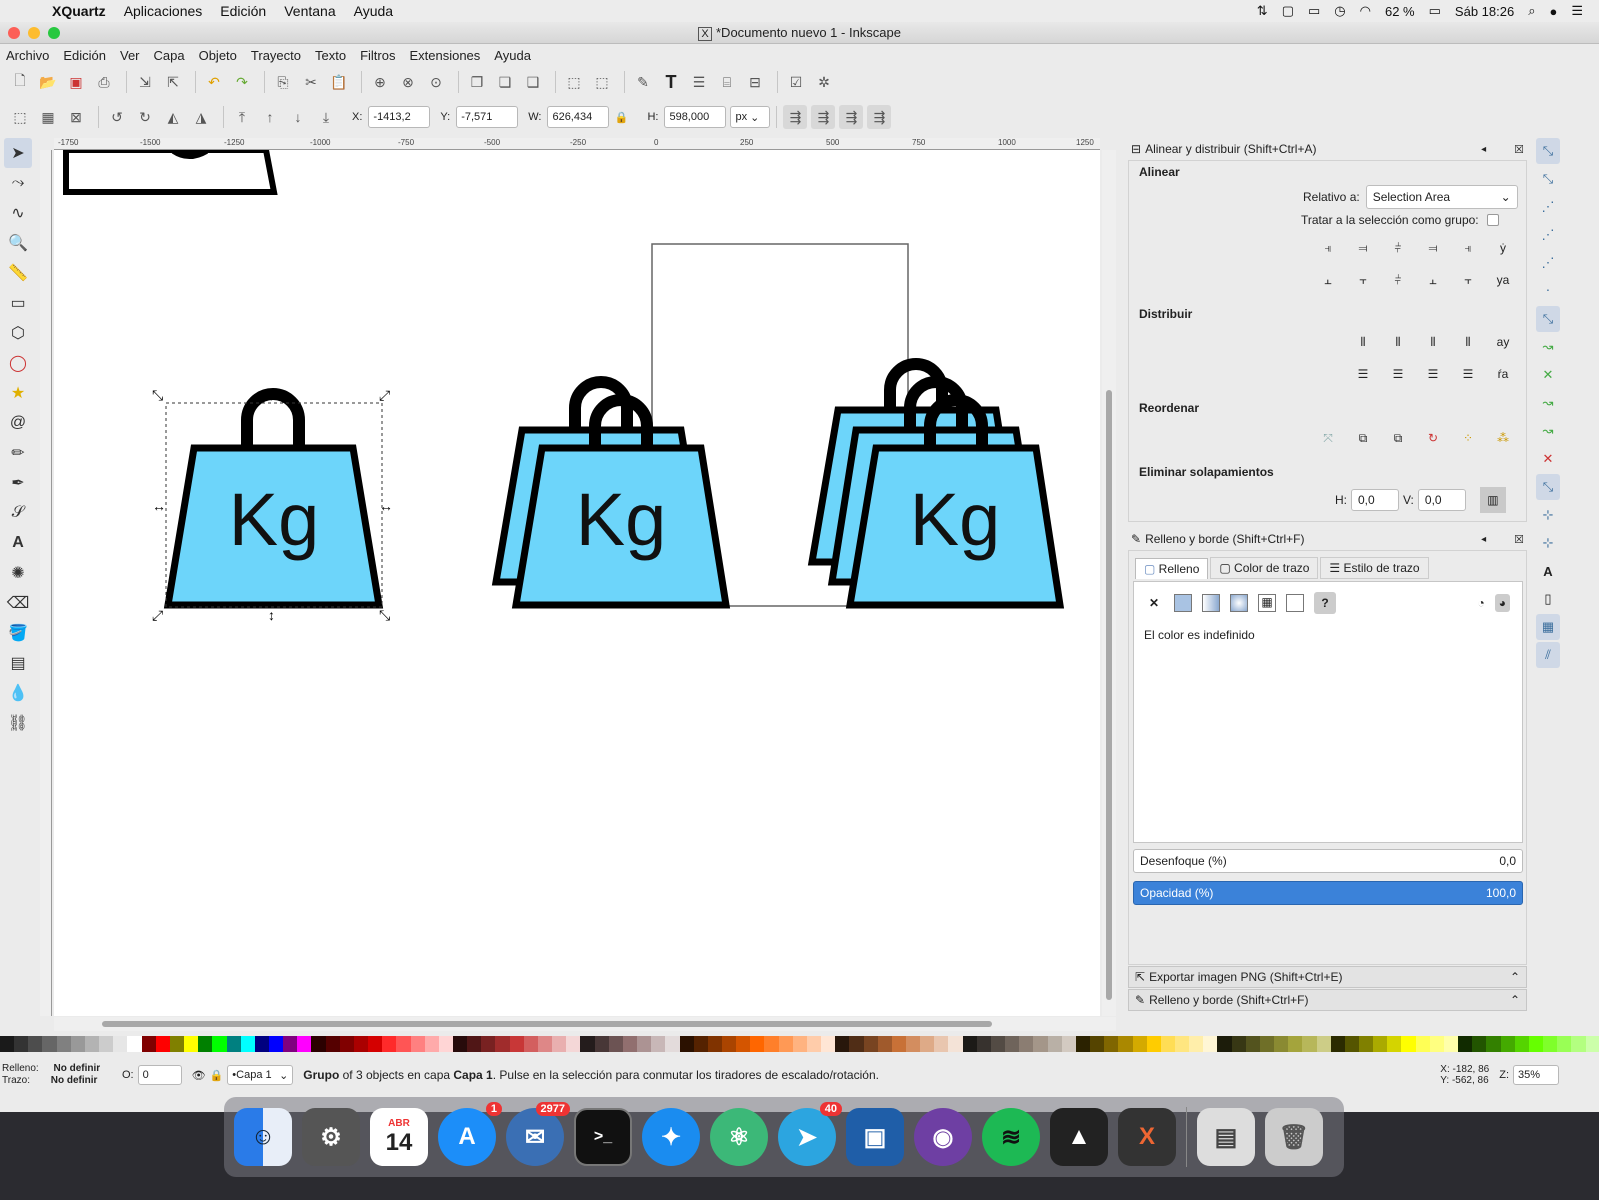 This screenshot has width=1599, height=1200. What do you see at coordinates (1288, 11) in the screenshot?
I see `window-icon: ▢` at bounding box center [1288, 11].